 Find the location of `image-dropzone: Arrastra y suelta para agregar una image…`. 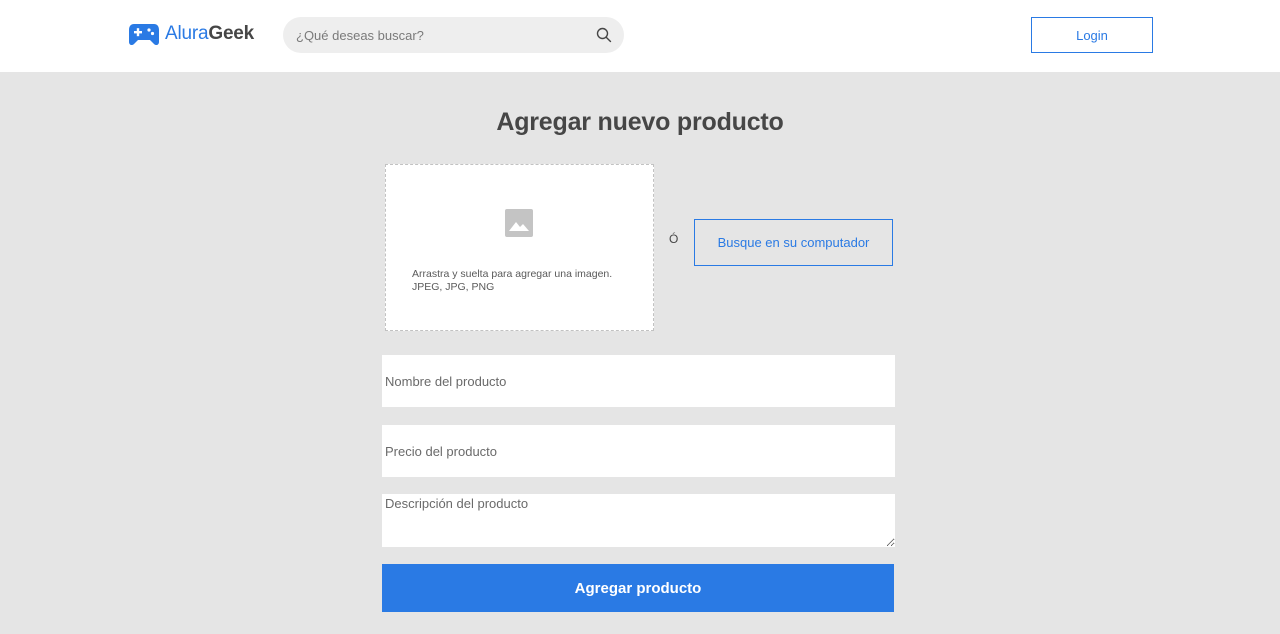

image-dropzone: Arrastra y suelta para agregar una image… is located at coordinates (519, 247).